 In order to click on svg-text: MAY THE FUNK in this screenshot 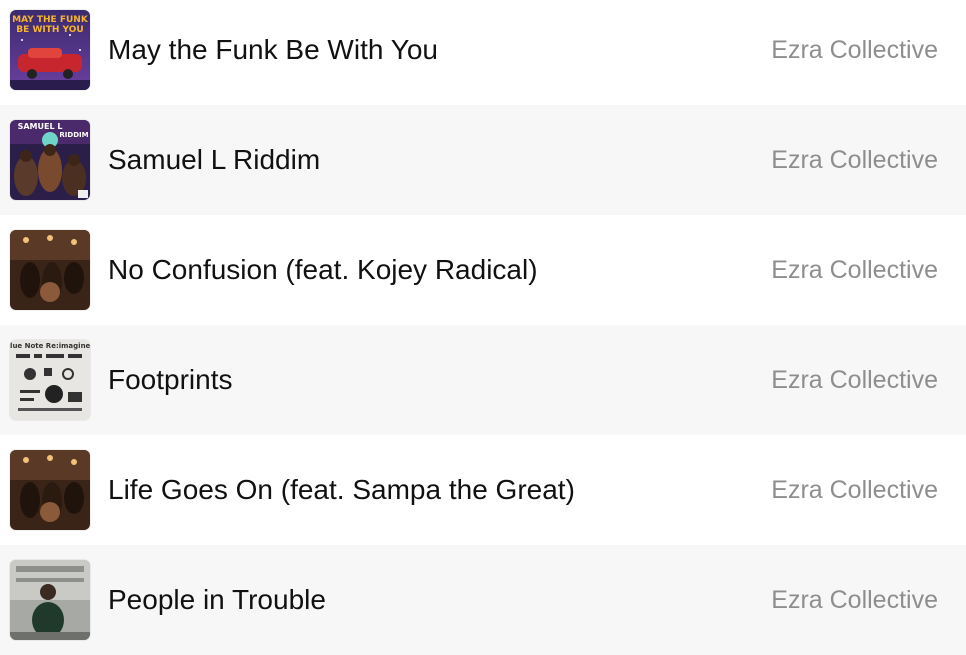, I will do `click(50, 20)`.